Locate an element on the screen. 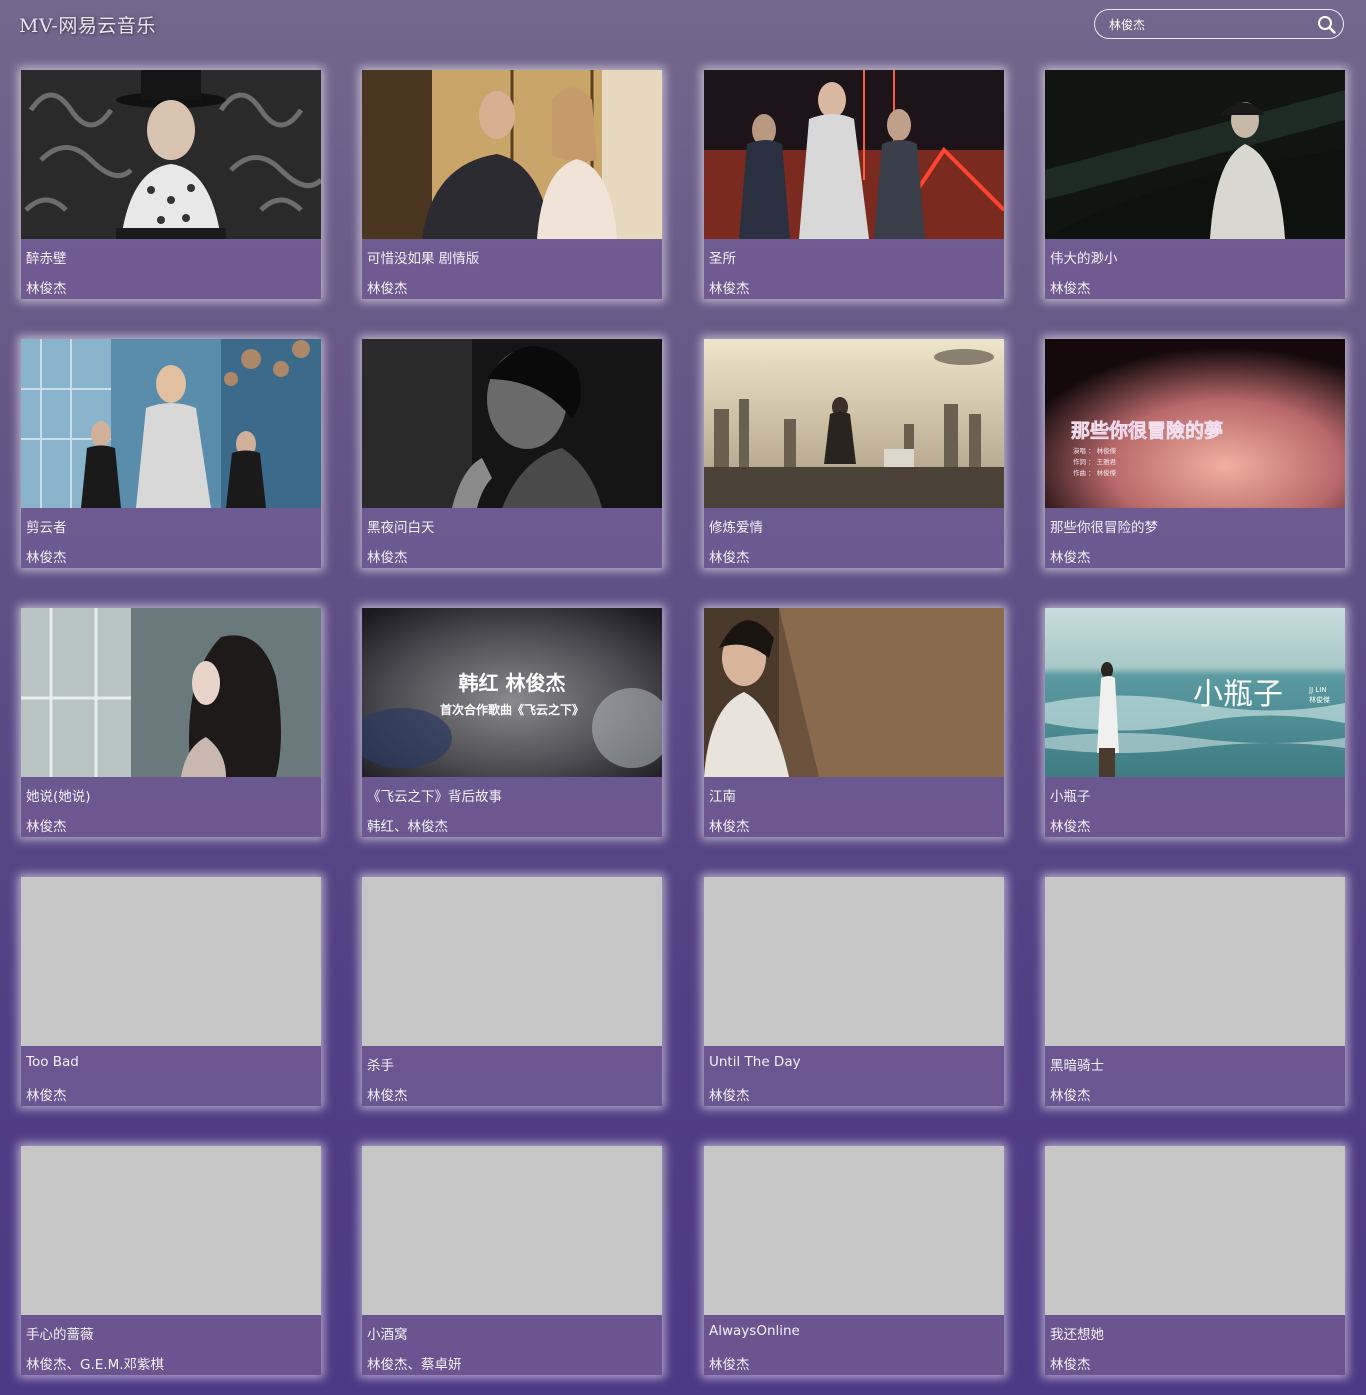 The height and width of the screenshot is (1395, 1366). mv-card: 小瓶子 JJ LIN 林俊傑 小瓶子 林俊杰 is located at coordinates (1195, 722).